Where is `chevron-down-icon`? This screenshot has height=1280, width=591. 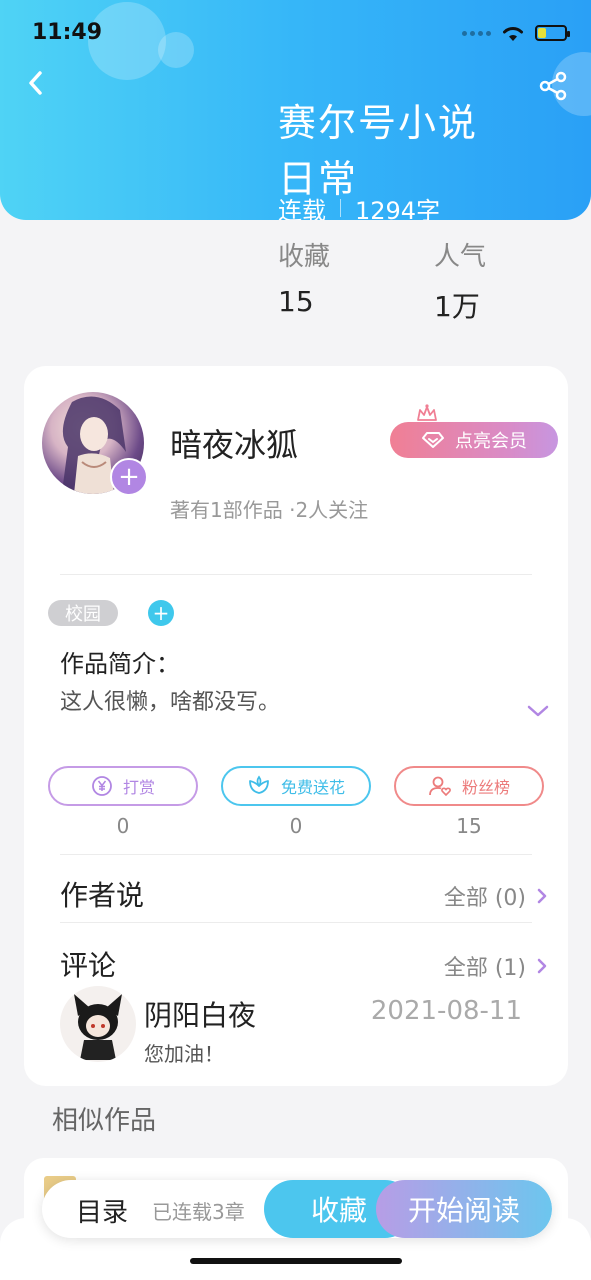
chevron-down-icon is located at coordinates (538, 711).